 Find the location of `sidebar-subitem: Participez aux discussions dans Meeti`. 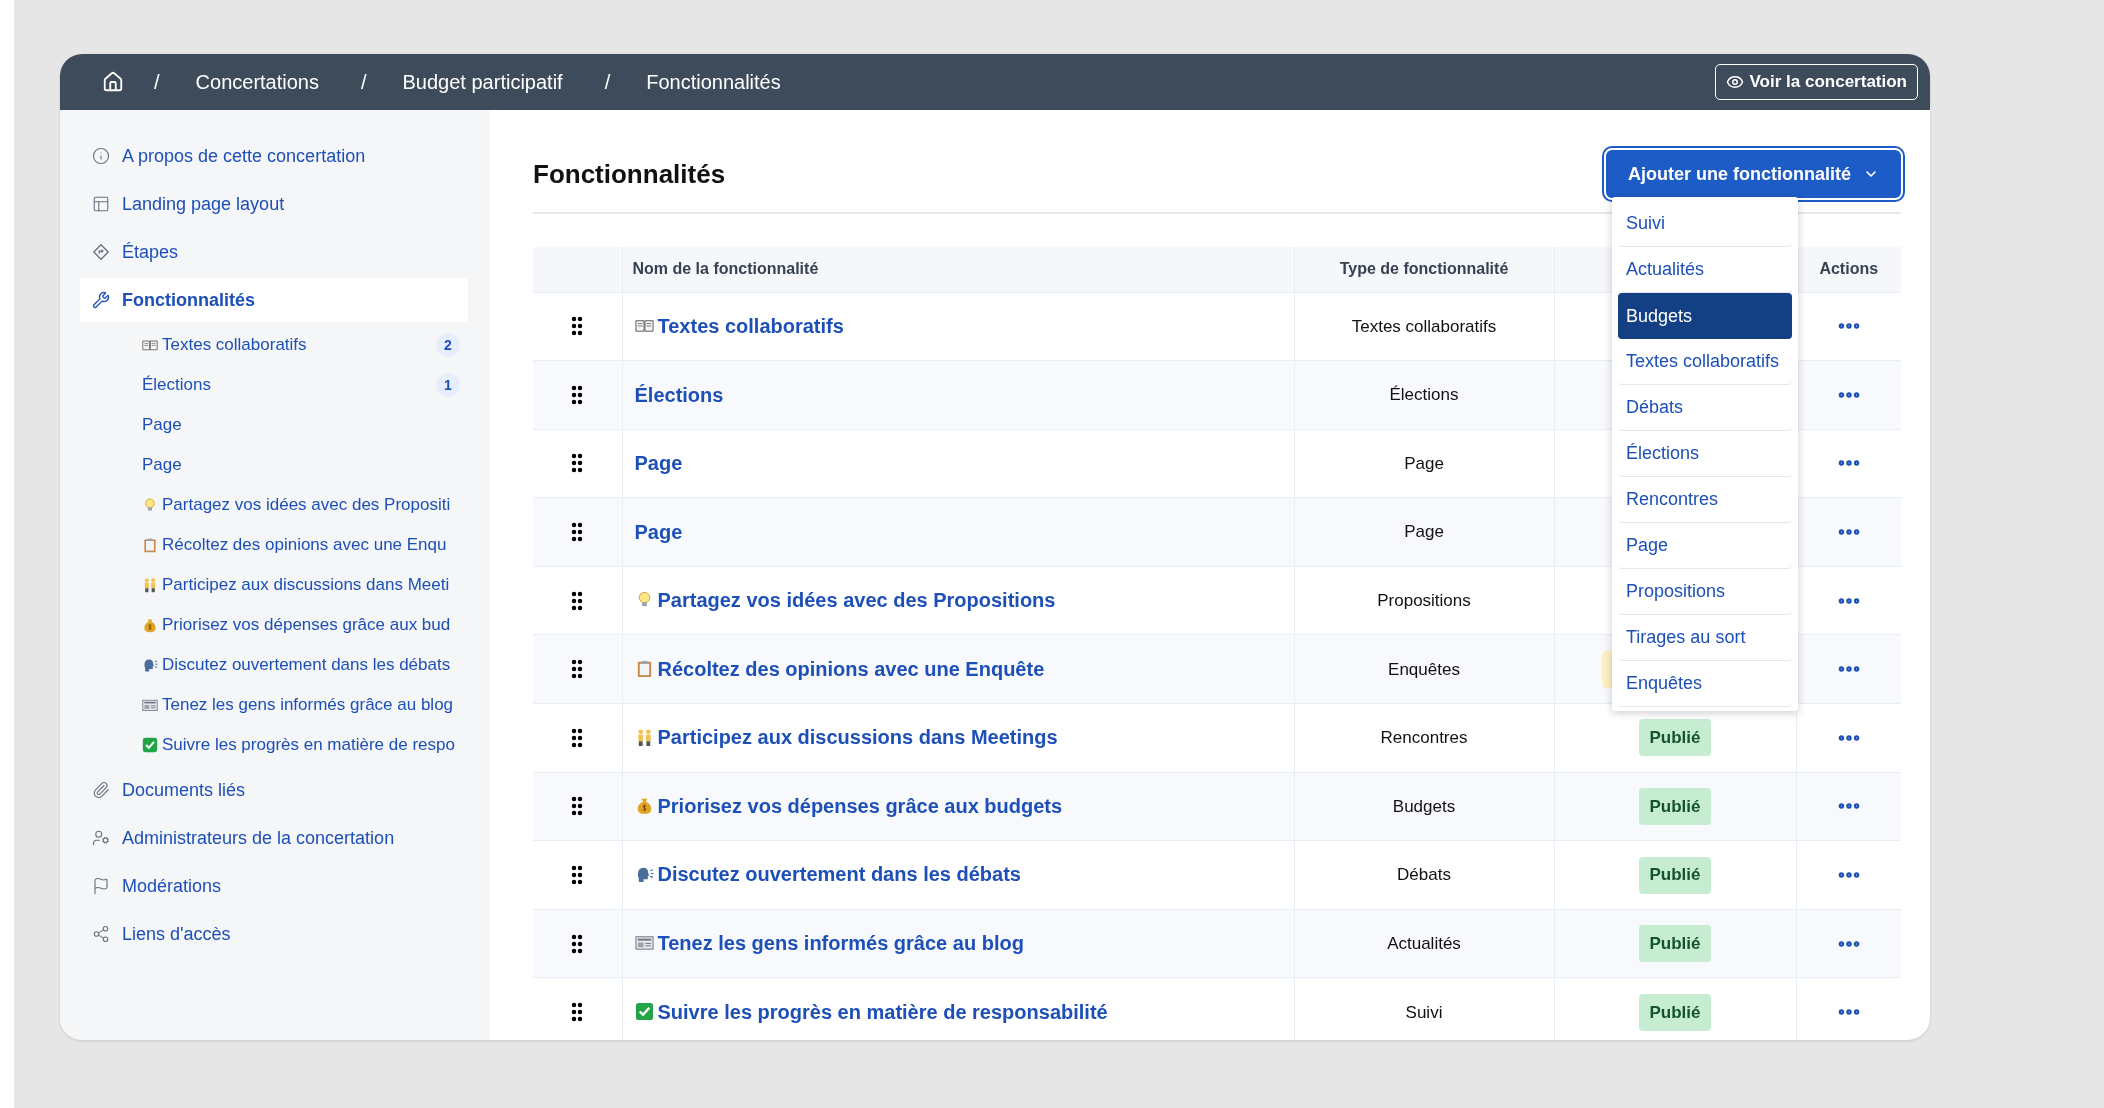

sidebar-subitem: Participez aux discussions dans Meeti is located at coordinates (305, 585).